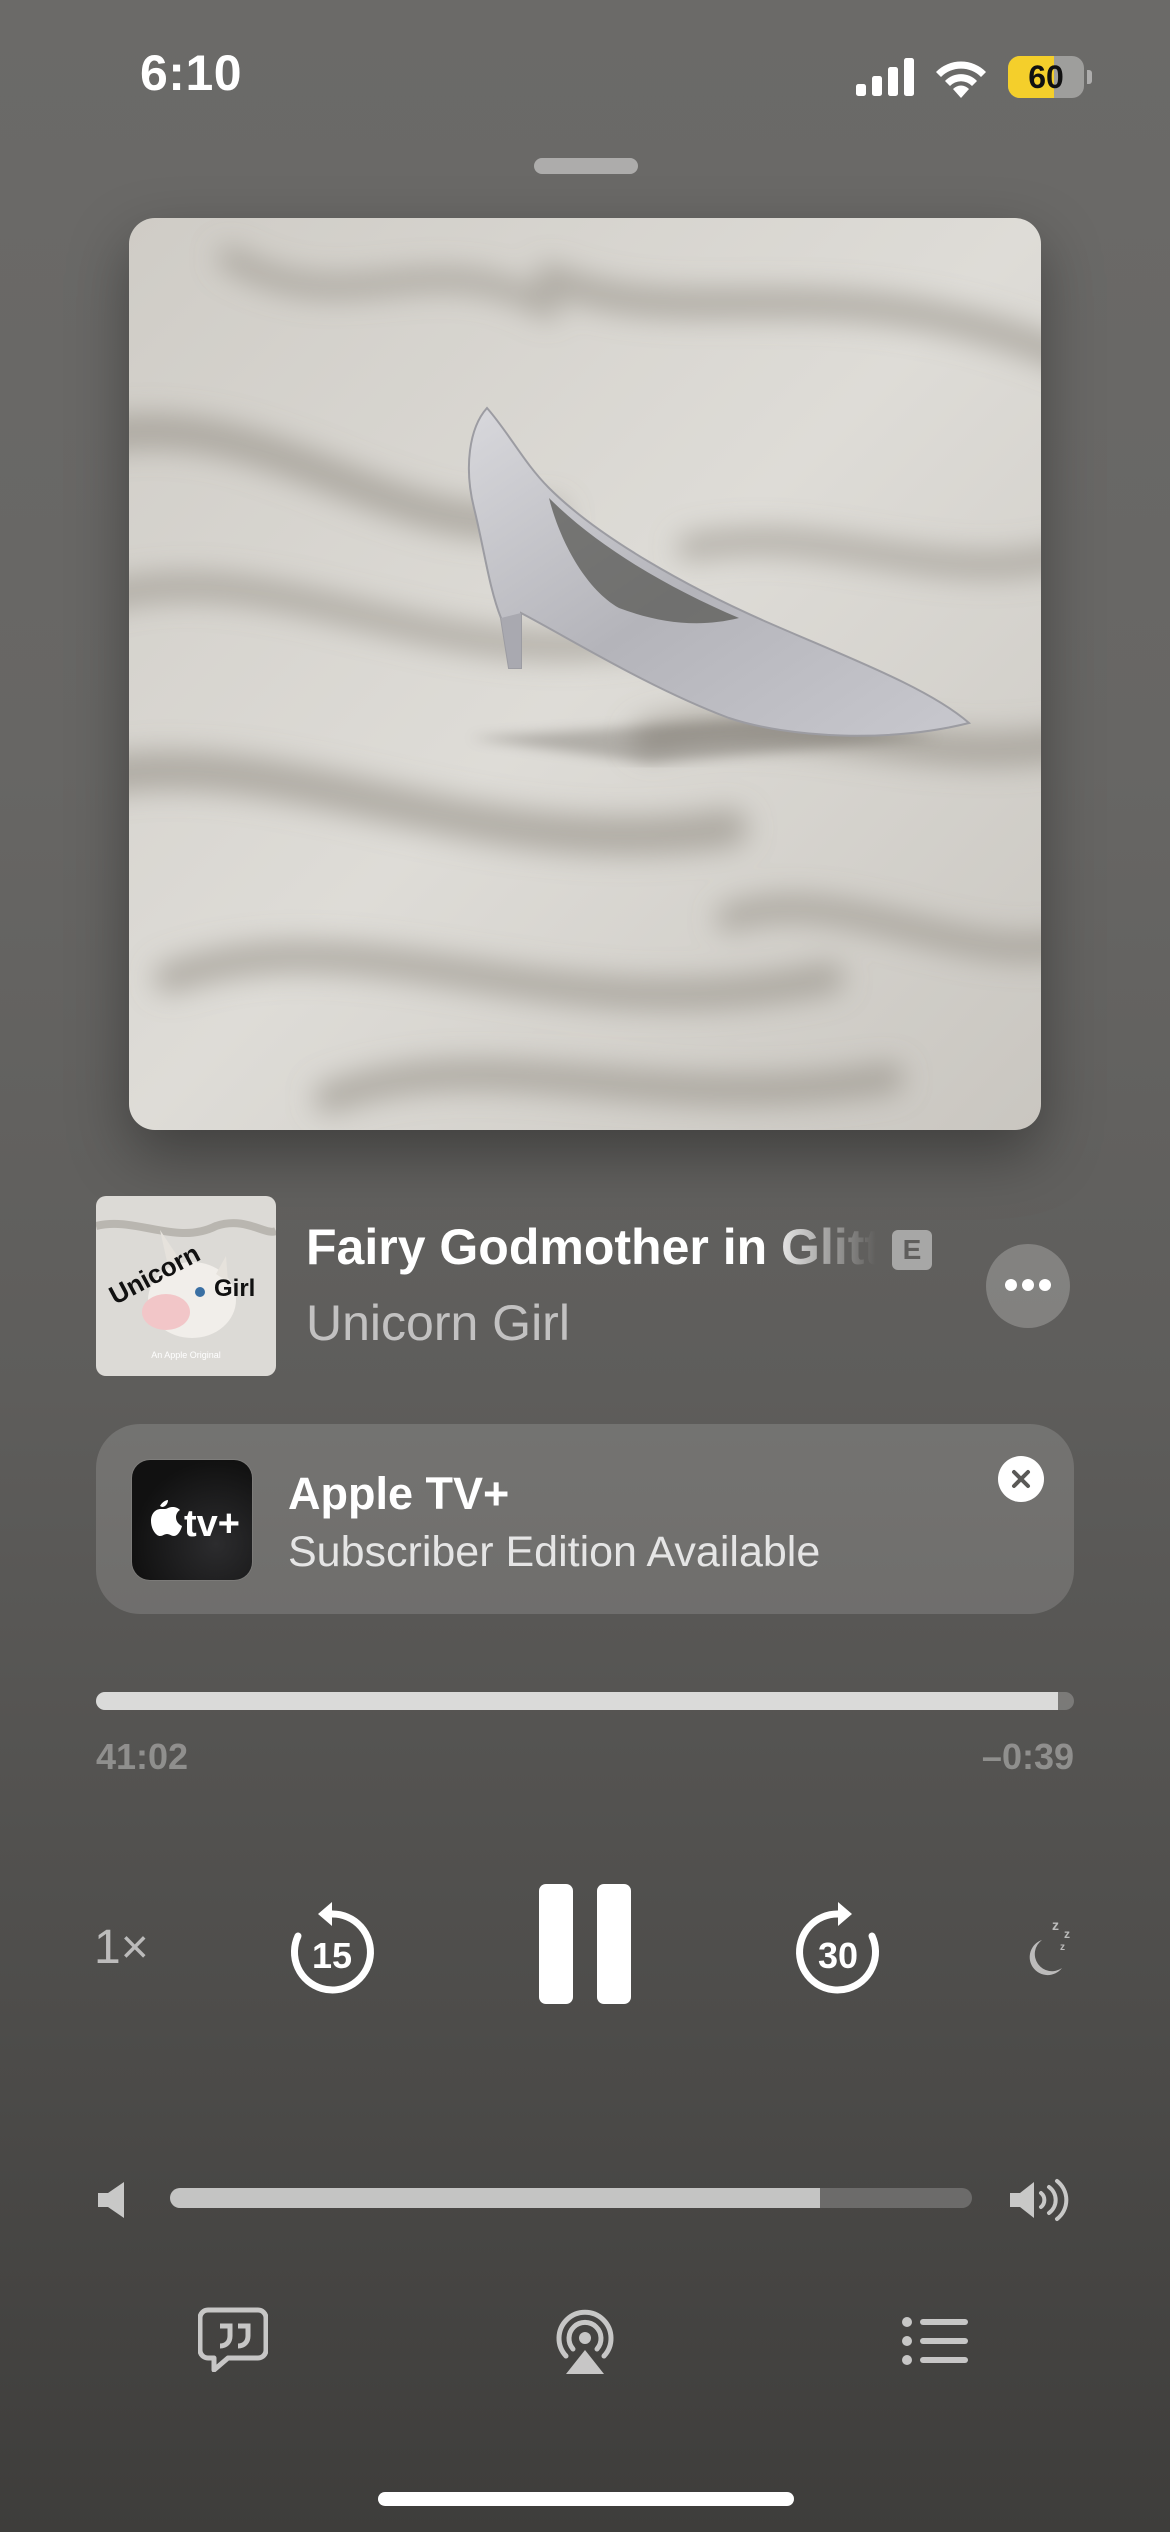 This screenshot has height=2532, width=1170. I want to click on close-icon, so click(1021, 1479).